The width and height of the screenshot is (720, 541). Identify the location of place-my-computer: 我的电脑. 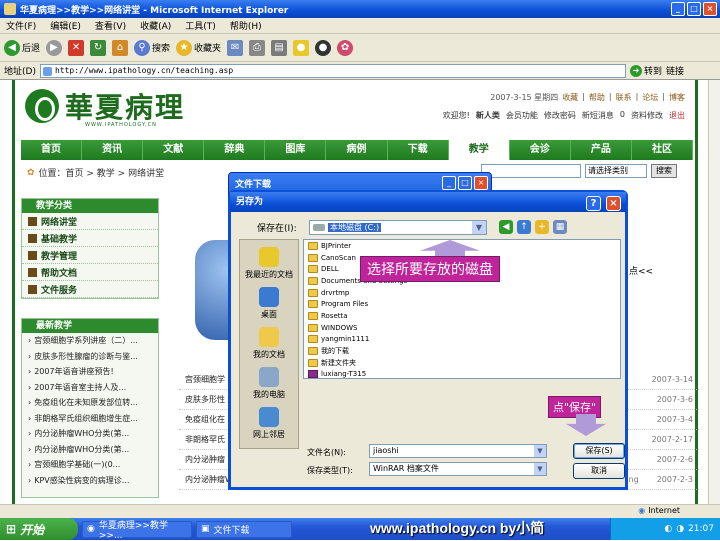
(269, 382).